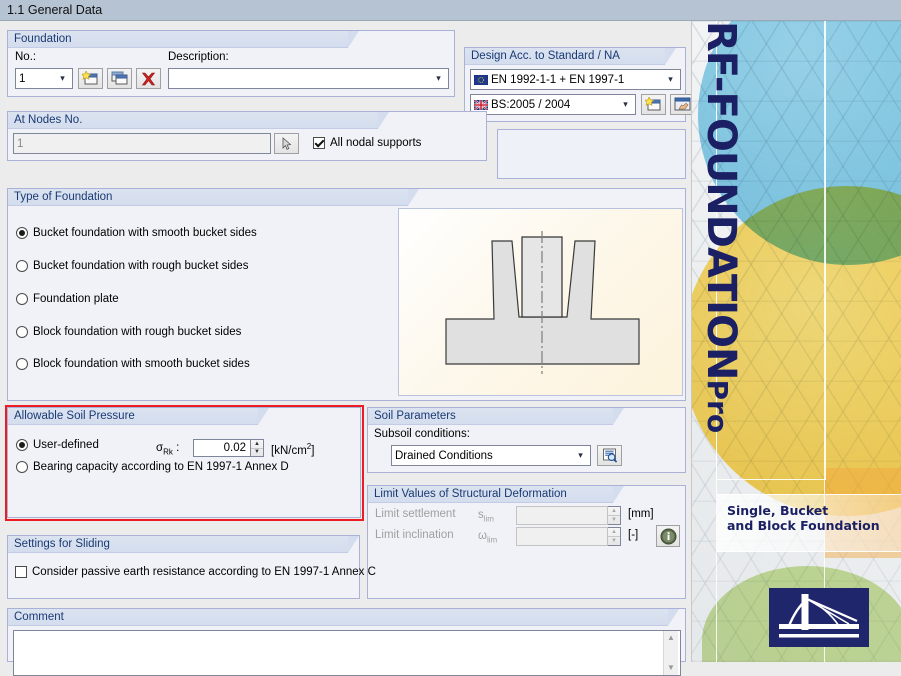  What do you see at coordinates (57, 445) in the screenshot?
I see `soil-pressure-option-0: User-defined` at bounding box center [57, 445].